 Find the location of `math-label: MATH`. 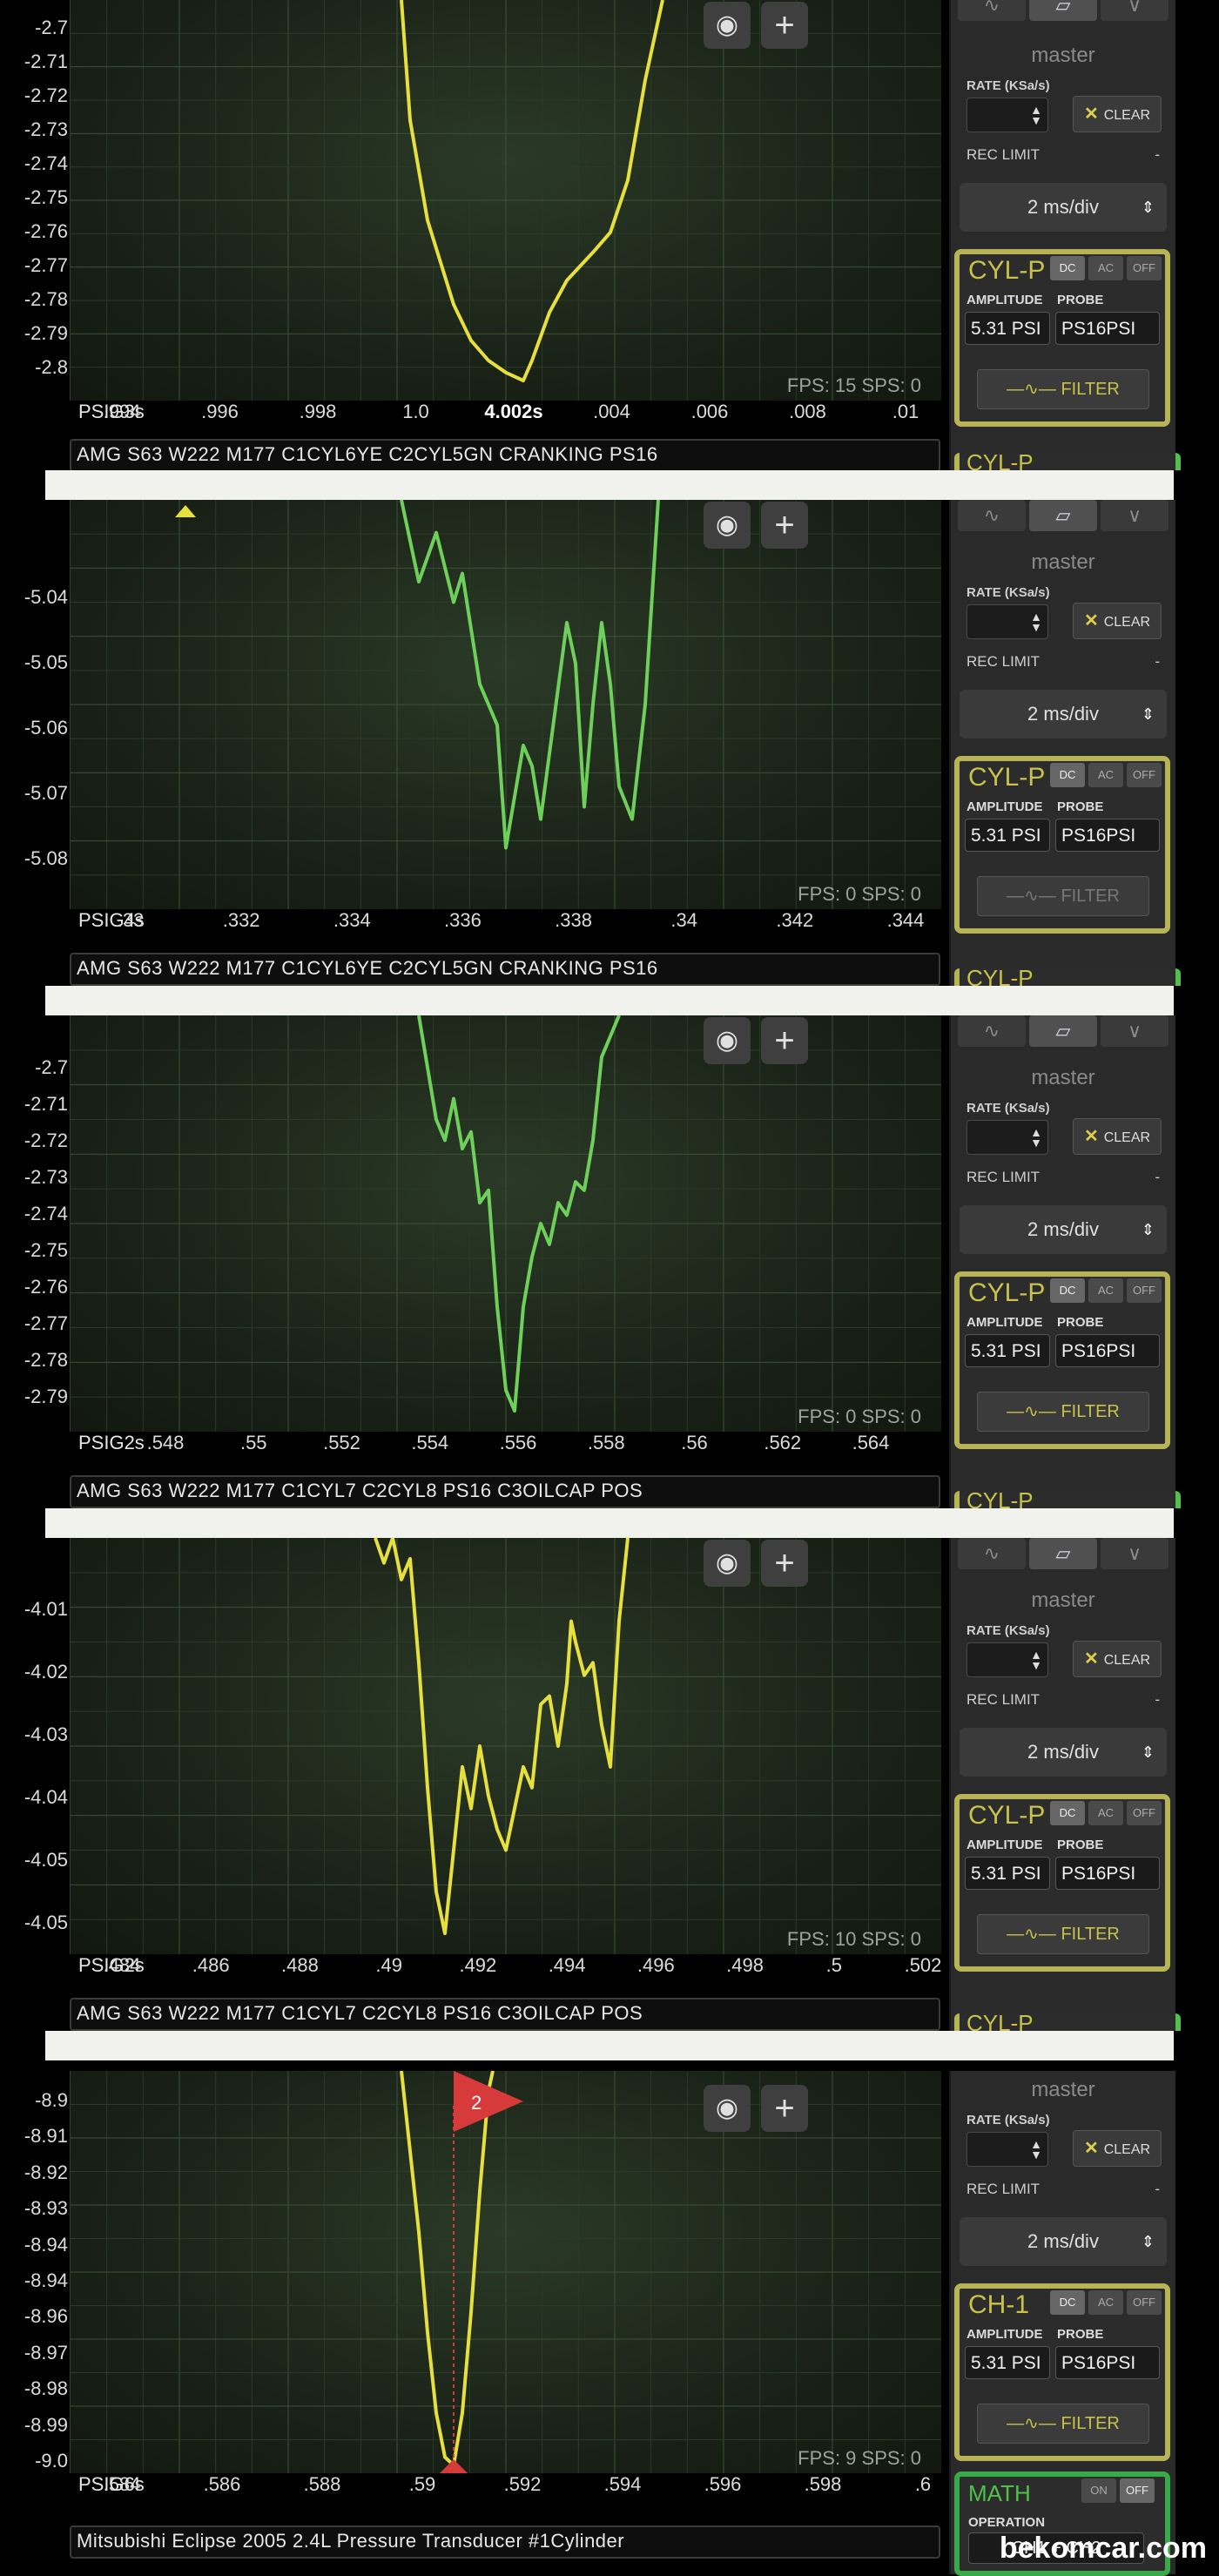

math-label: MATH is located at coordinates (999, 2493).